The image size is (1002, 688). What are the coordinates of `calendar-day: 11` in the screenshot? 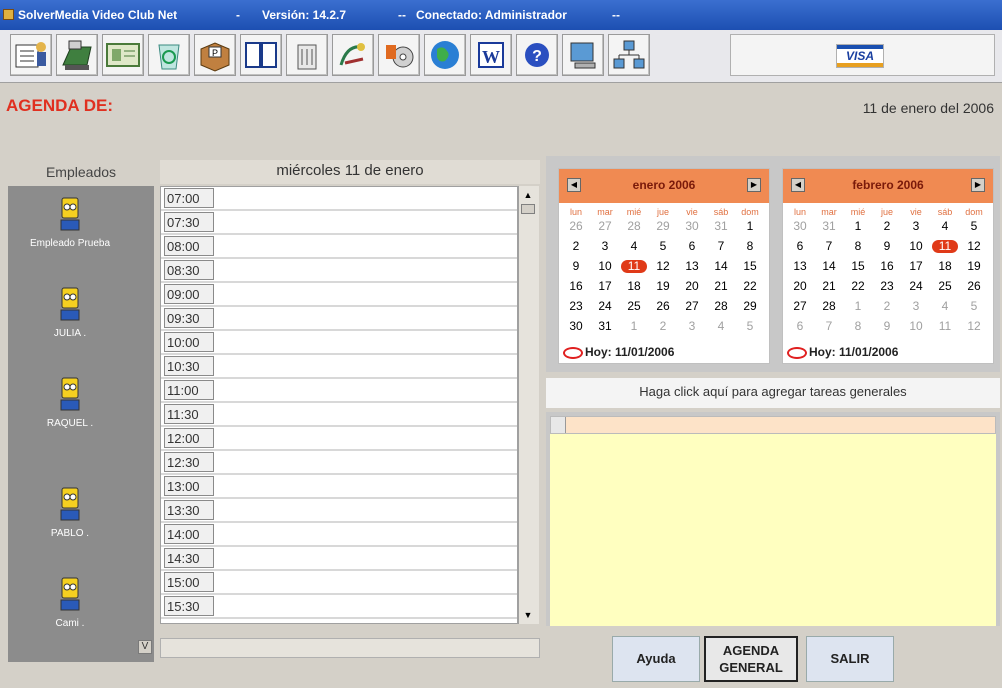 It's located at (945, 326).